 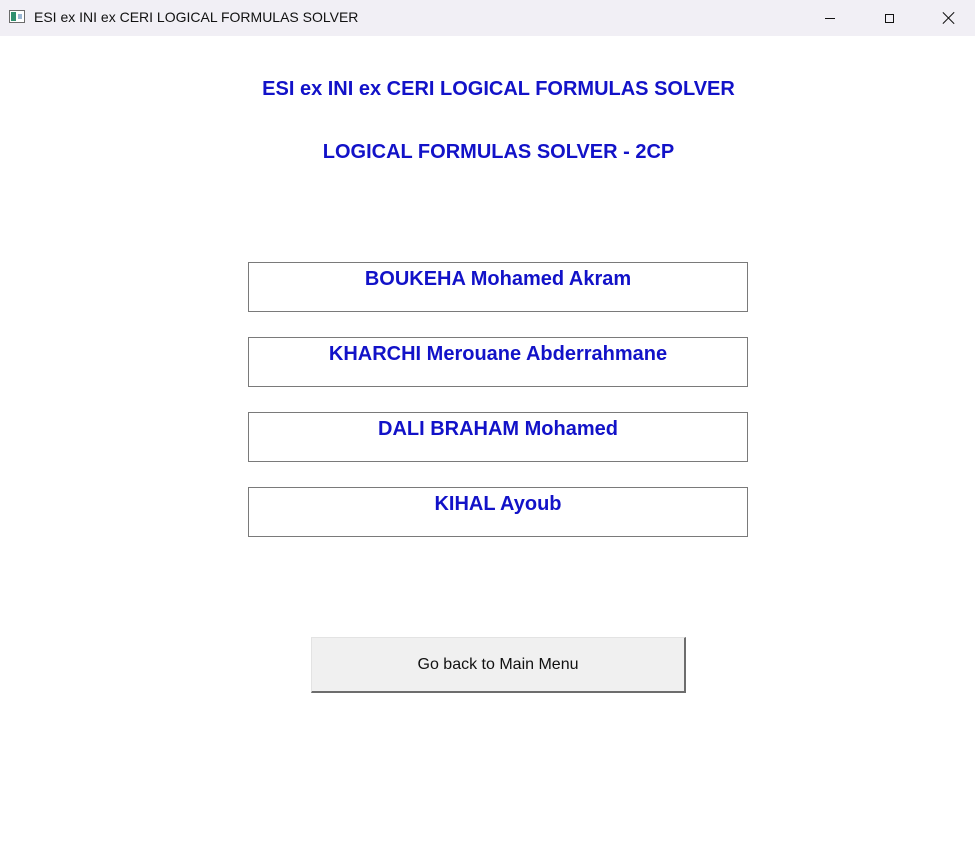 What do you see at coordinates (498, 512) in the screenshot?
I see `author-name-box: KIHAL Ayoub` at bounding box center [498, 512].